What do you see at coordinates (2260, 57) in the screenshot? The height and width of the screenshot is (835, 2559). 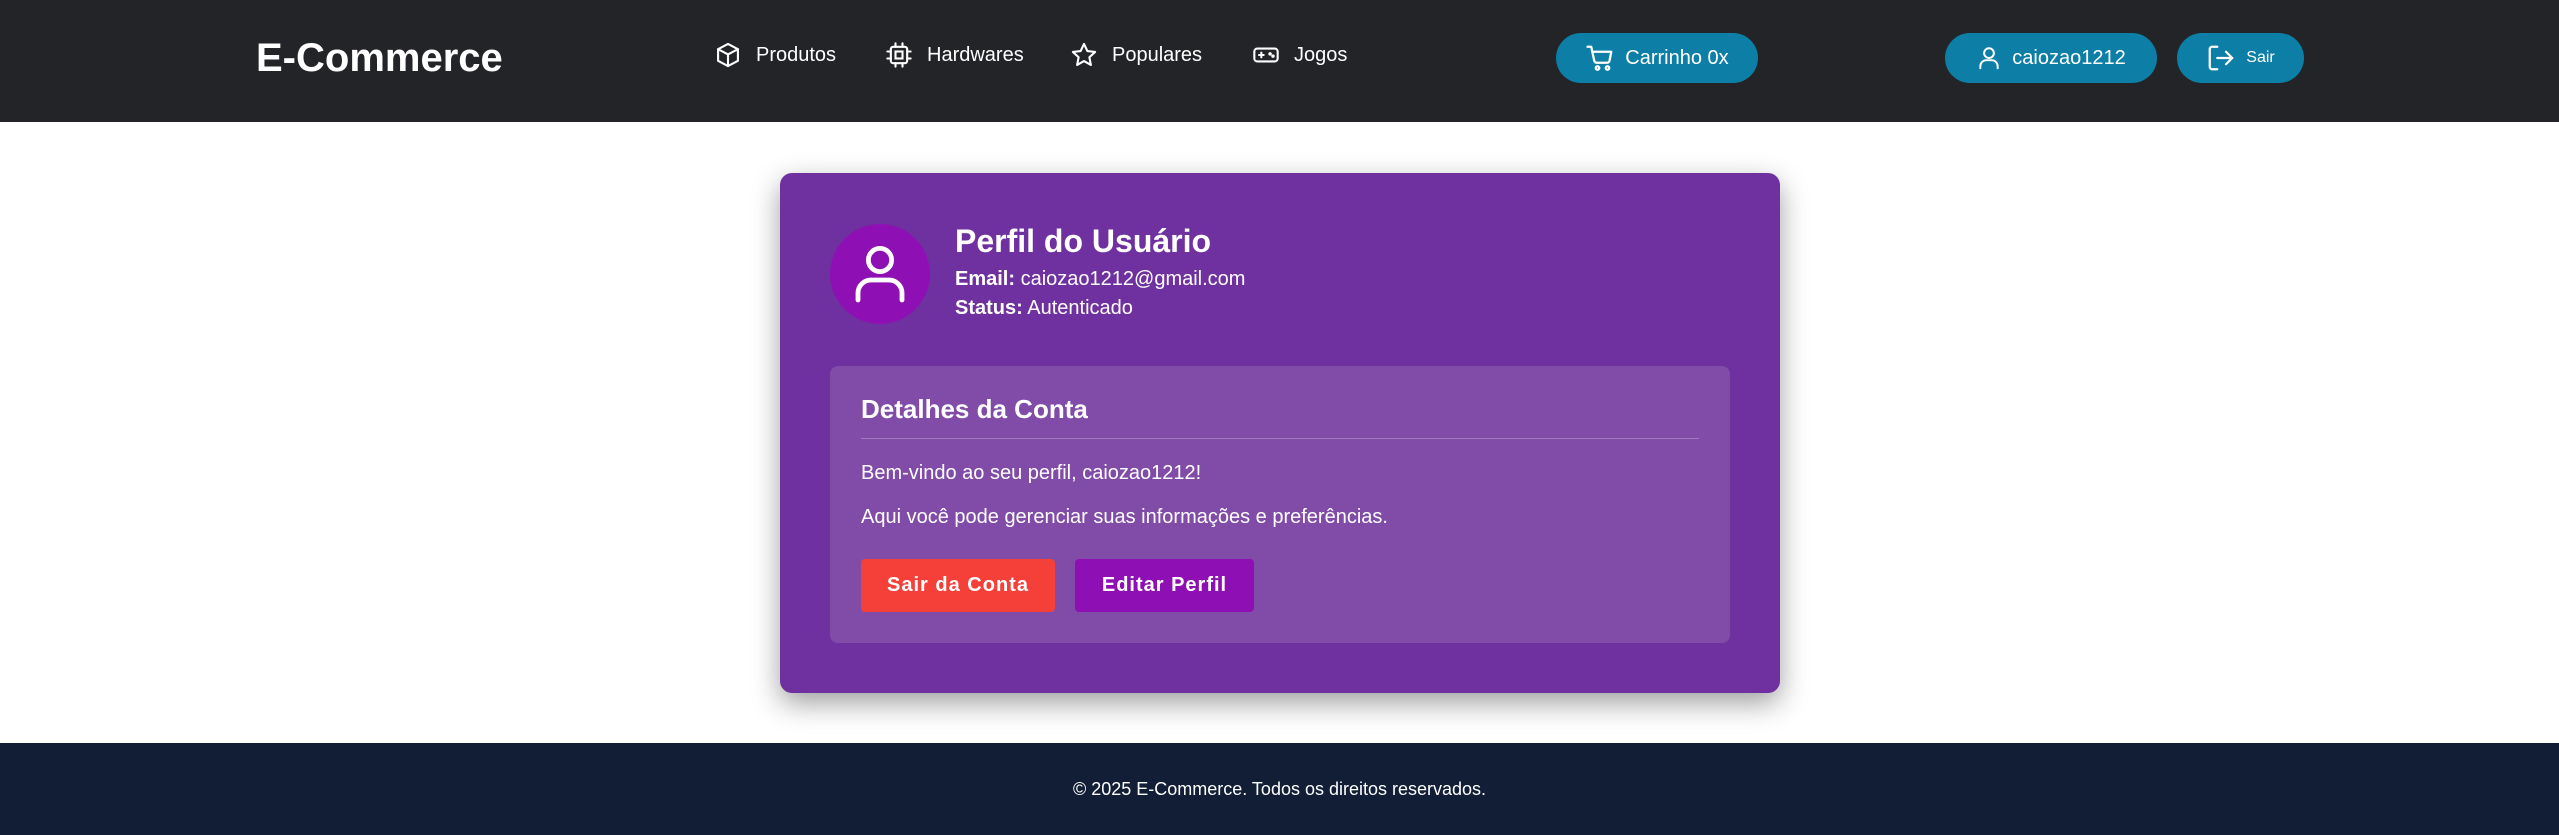 I see `logout-nav-label: Sair` at bounding box center [2260, 57].